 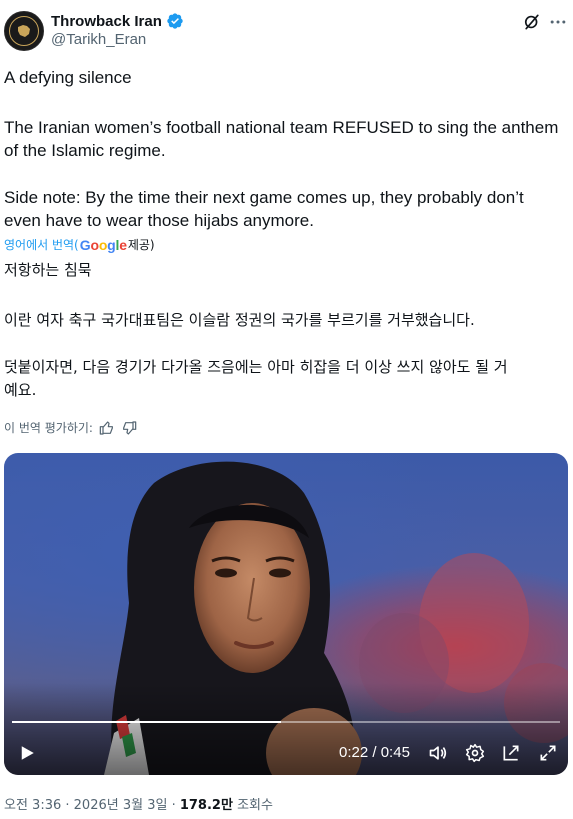 I want to click on translated-text-line: 예요., so click(x=20, y=390).